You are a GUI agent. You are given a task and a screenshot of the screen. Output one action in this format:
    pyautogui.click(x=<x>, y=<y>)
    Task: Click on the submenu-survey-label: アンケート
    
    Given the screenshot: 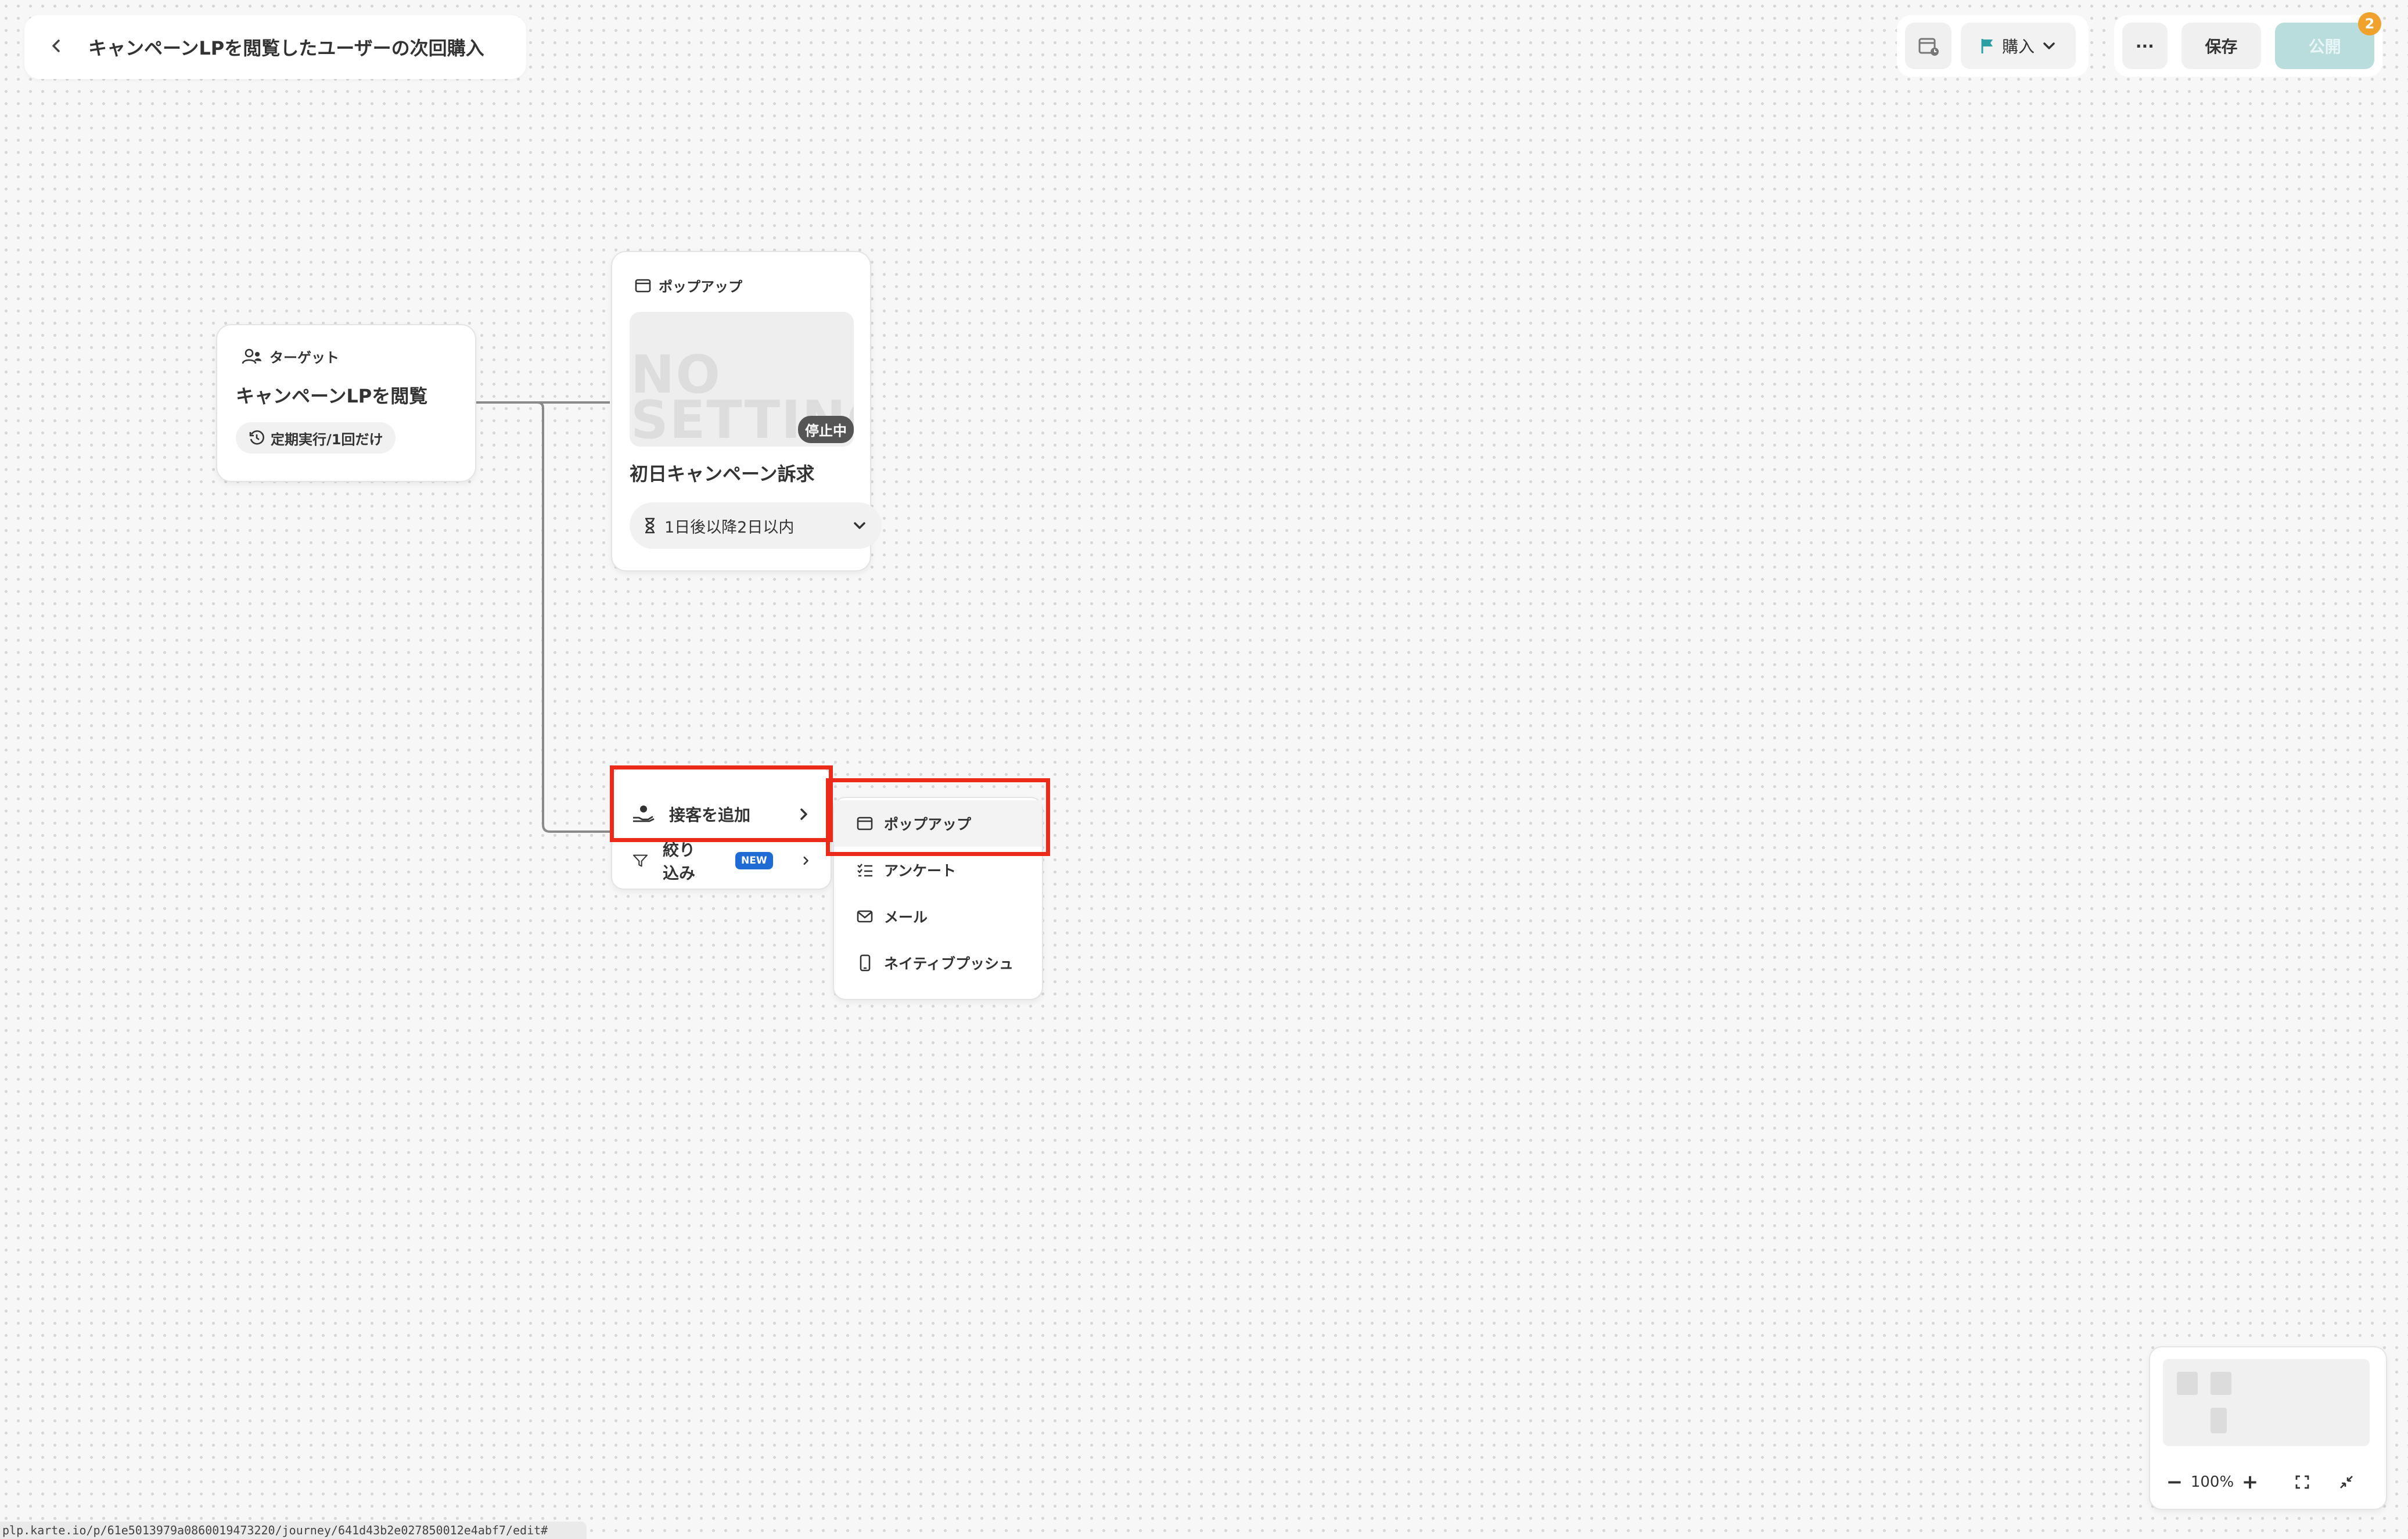 What is the action you would take?
    pyautogui.click(x=920, y=871)
    